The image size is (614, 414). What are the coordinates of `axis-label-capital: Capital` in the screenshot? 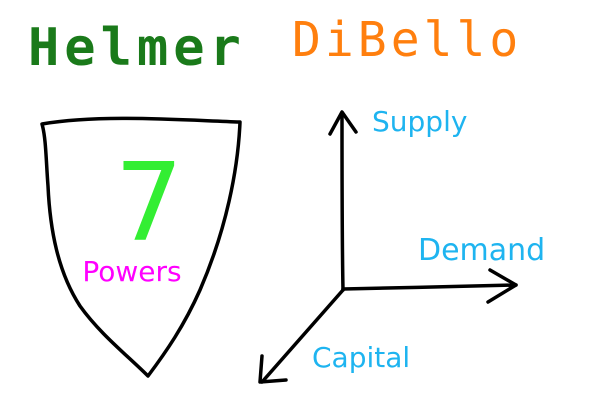 It's located at (361, 357).